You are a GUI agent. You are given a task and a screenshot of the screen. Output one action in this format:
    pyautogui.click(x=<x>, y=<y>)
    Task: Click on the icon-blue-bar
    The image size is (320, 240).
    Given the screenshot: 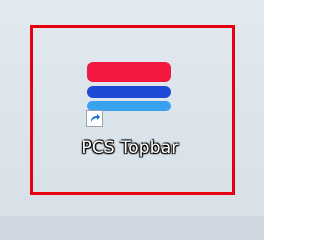 What is the action you would take?
    pyautogui.click(x=129, y=92)
    